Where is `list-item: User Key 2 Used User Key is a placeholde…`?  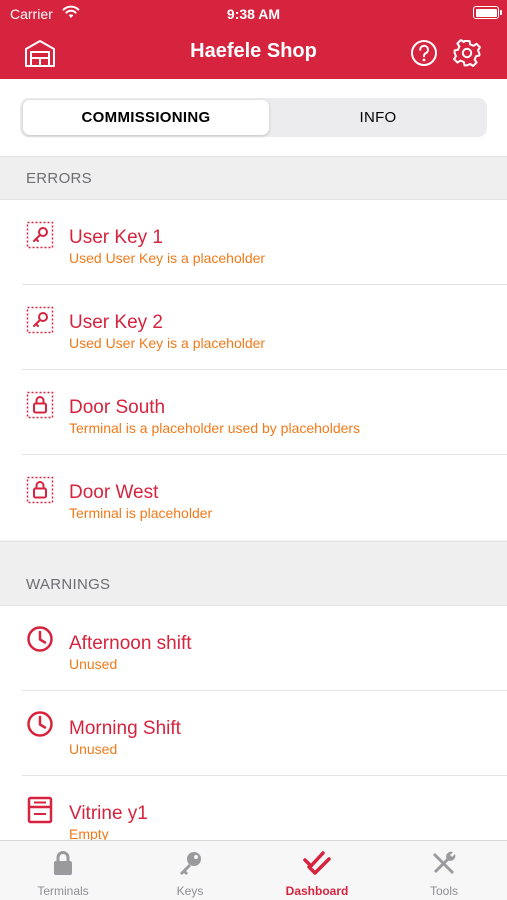 list-item: User Key 2 Used User Key is a placeholde… is located at coordinates (253, 327).